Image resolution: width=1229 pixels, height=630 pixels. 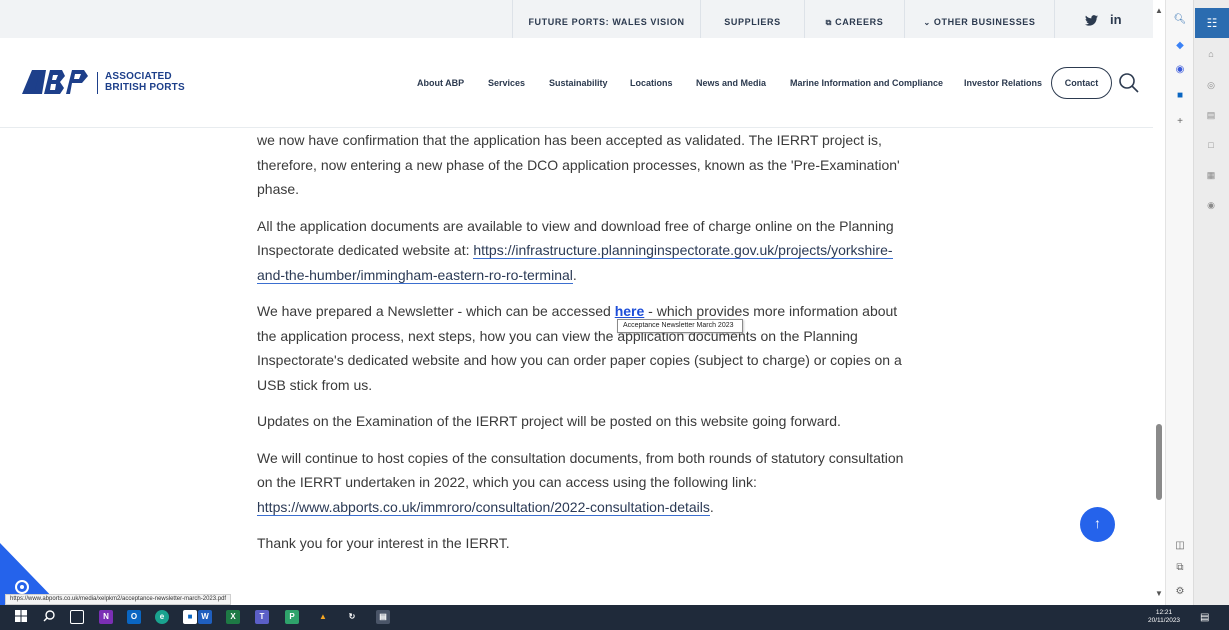 What do you see at coordinates (506, 83) in the screenshot?
I see `nav-services: Services` at bounding box center [506, 83].